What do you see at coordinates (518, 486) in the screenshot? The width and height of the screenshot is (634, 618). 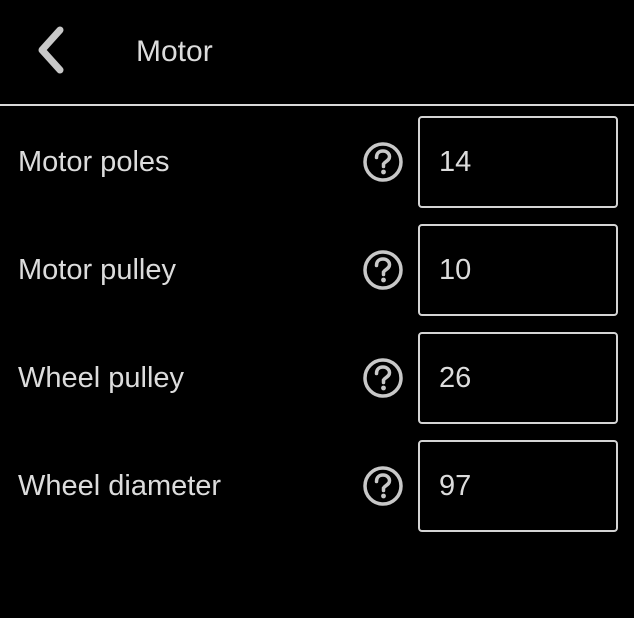 I see `wheel-diameter-field` at bounding box center [518, 486].